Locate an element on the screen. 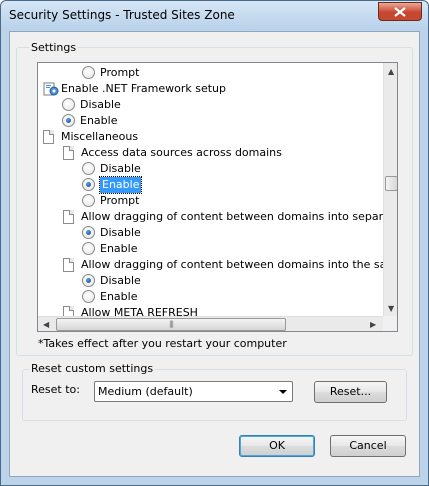 The height and width of the screenshot is (486, 429). window-title: Security Settings - Trusted Sites Zone is located at coordinates (122, 15).